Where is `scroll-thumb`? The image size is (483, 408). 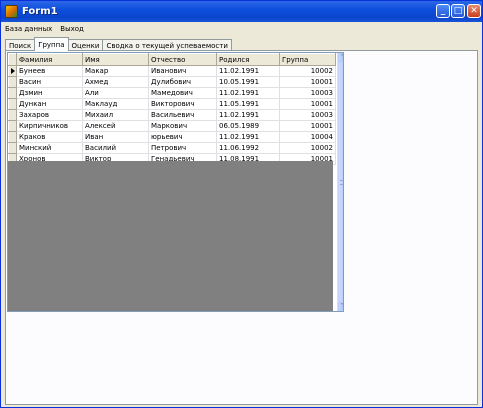 scroll-thumb is located at coordinates (340, 182).